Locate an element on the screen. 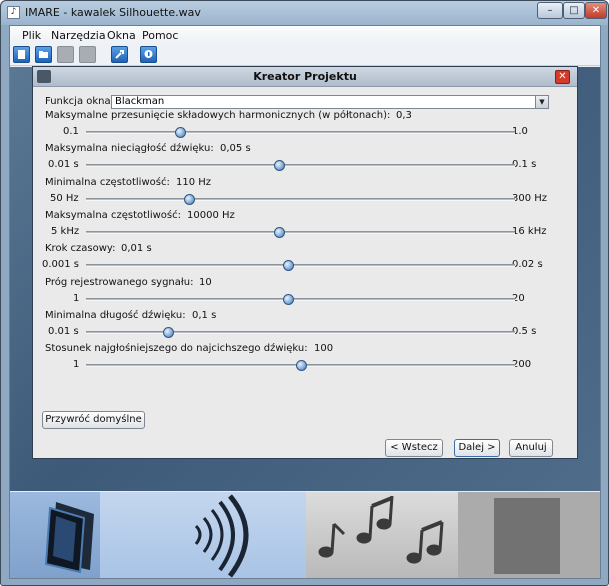 The width and height of the screenshot is (609, 586). slider-min-label: 0.1 is located at coordinates (71, 131).